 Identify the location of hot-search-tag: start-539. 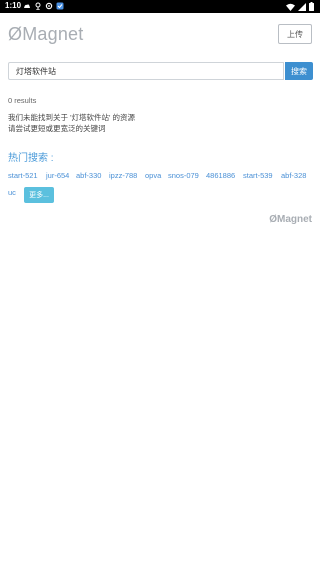
(258, 175).